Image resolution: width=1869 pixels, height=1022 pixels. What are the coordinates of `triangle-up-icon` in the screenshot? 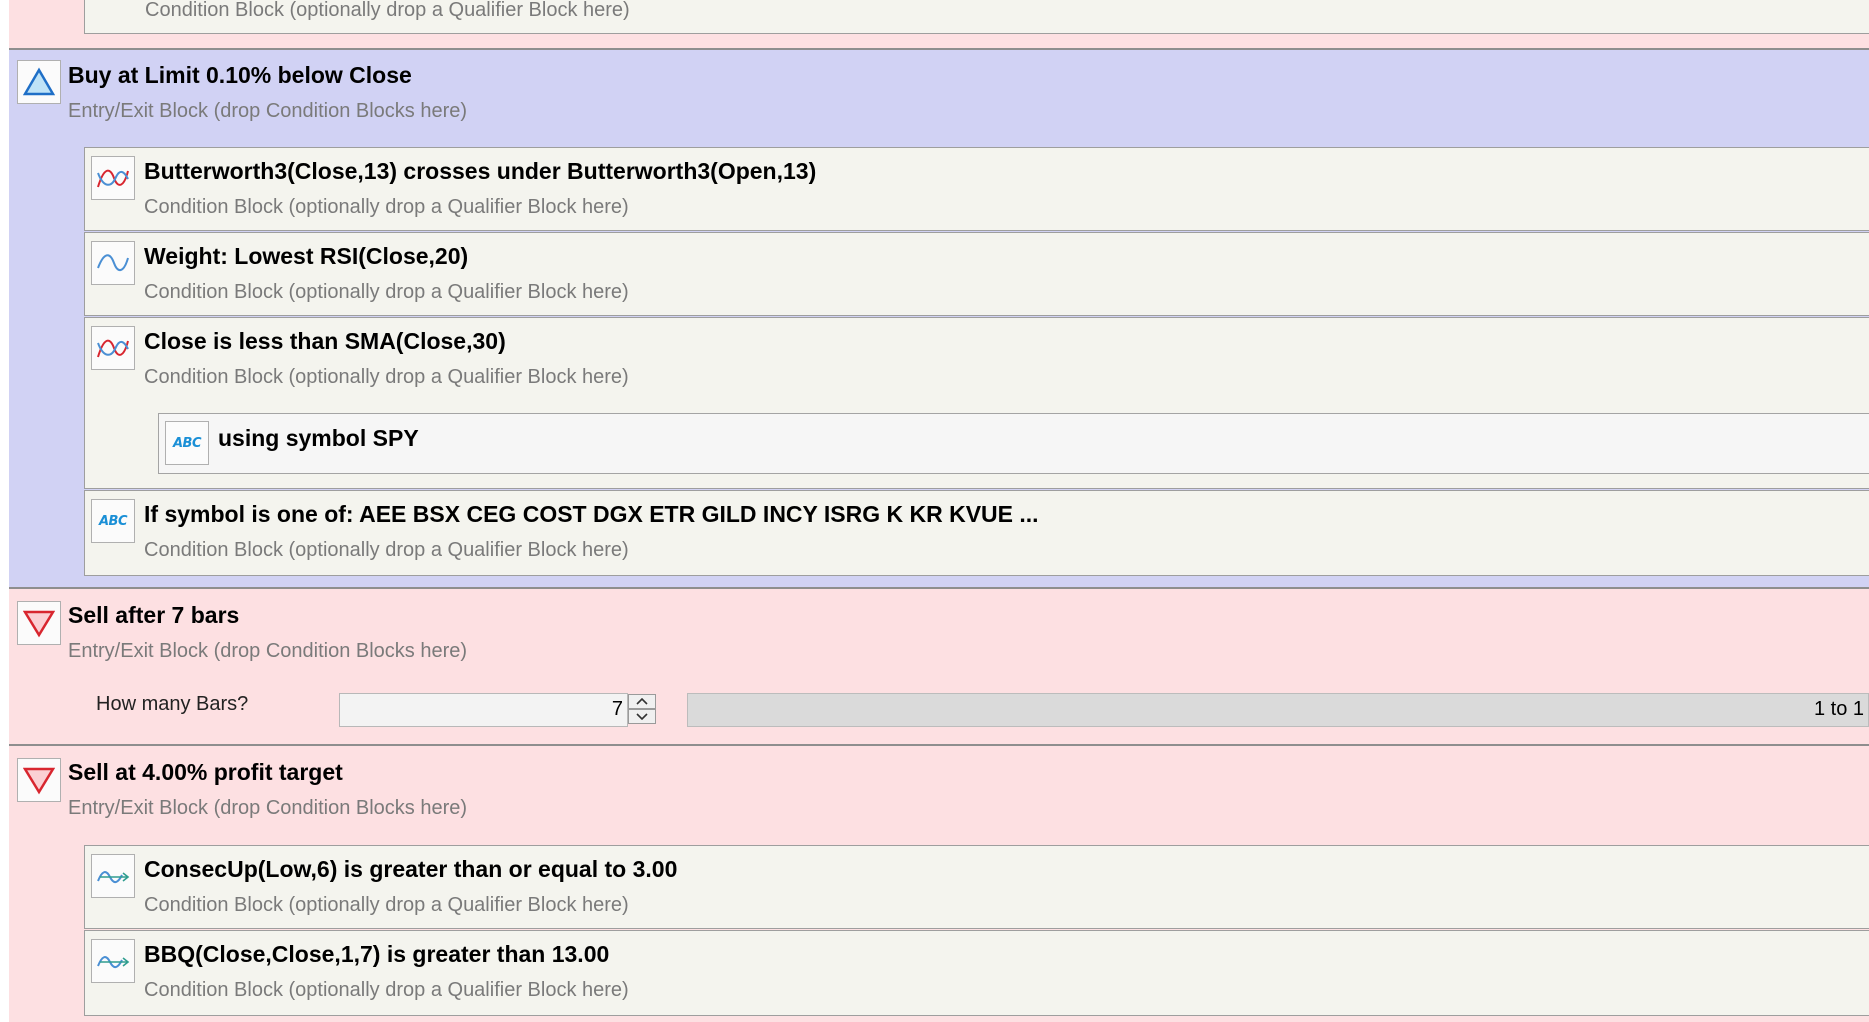 It's located at (39, 82).